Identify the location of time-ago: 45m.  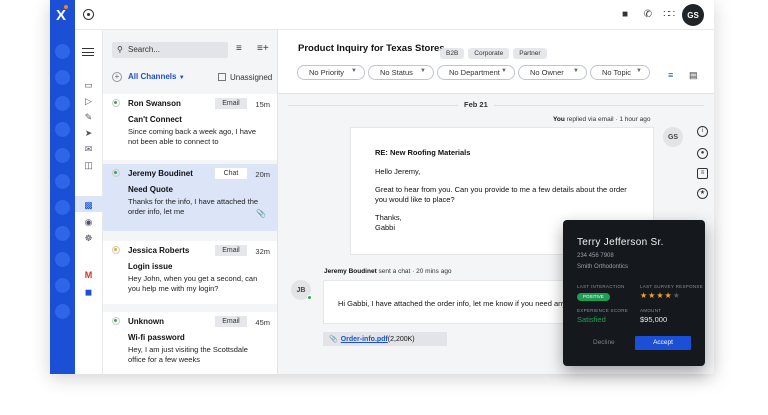
(262, 322).